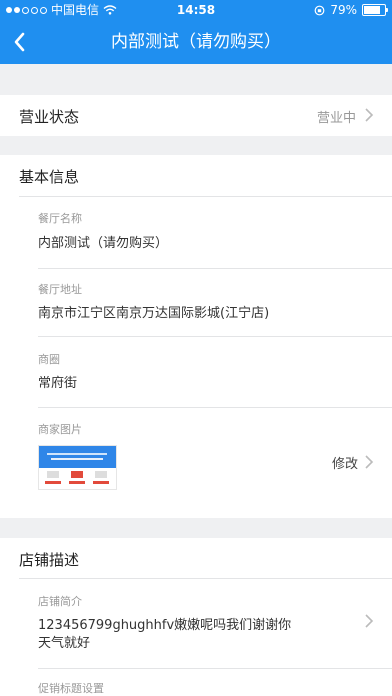  I want to click on store-desc-title: 店铺描述, so click(49, 560).